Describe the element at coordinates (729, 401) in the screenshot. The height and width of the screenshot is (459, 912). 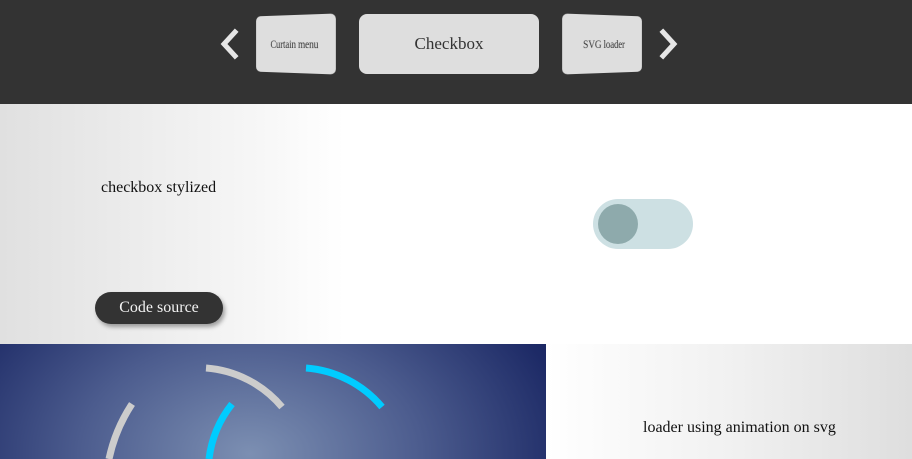
I see `svg-loader-panel: loader using animation on svg` at that location.